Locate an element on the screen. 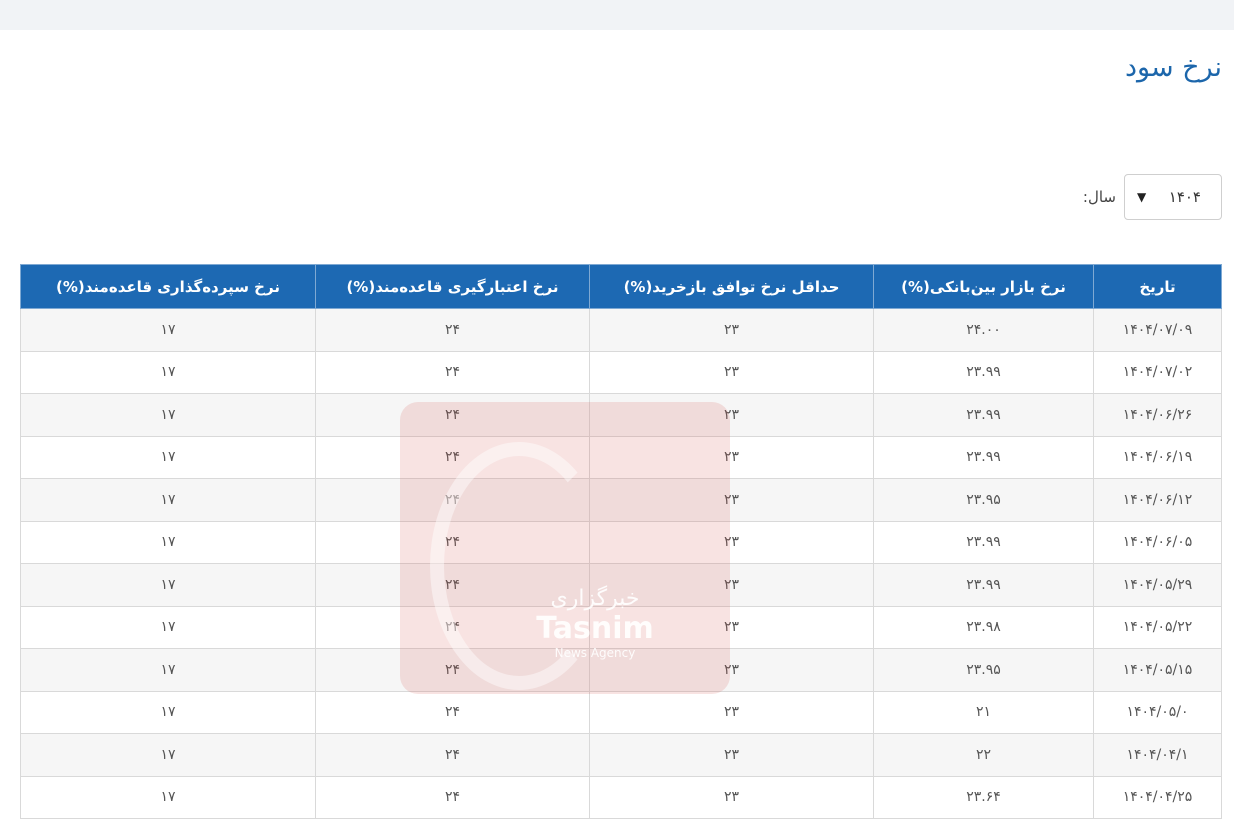 The image size is (1234, 819). top-bar is located at coordinates (617, 15).